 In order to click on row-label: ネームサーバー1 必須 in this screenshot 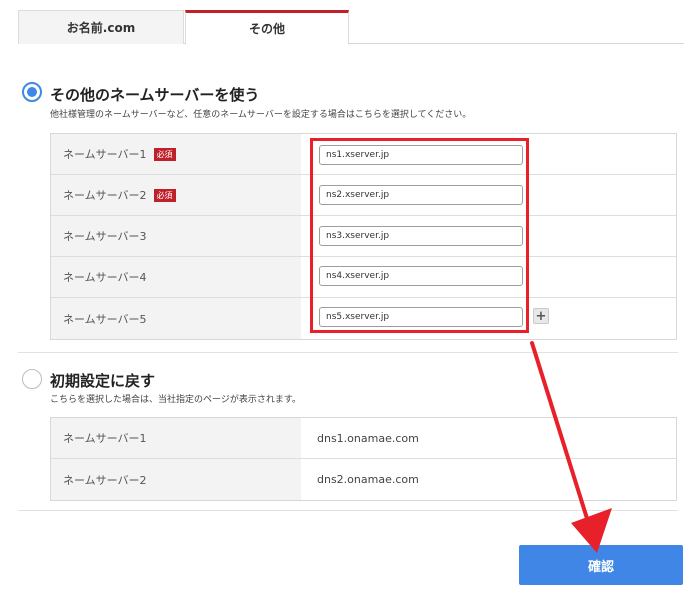, I will do `click(176, 154)`.